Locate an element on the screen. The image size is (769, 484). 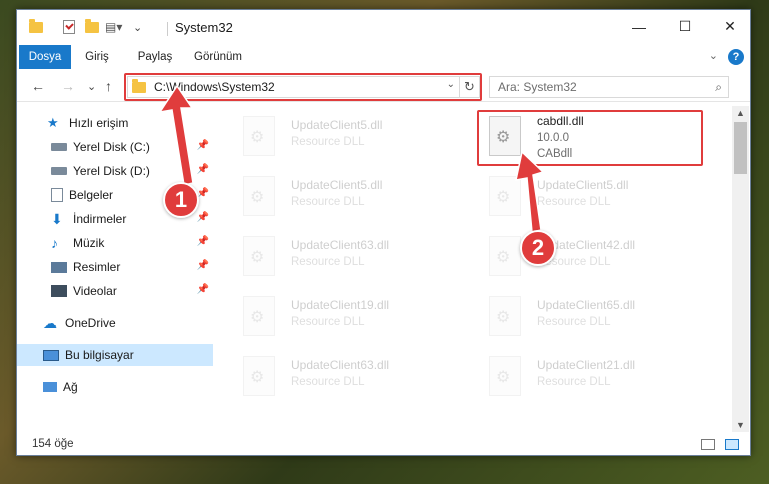
videos-icon is located at coordinates (59, 291).